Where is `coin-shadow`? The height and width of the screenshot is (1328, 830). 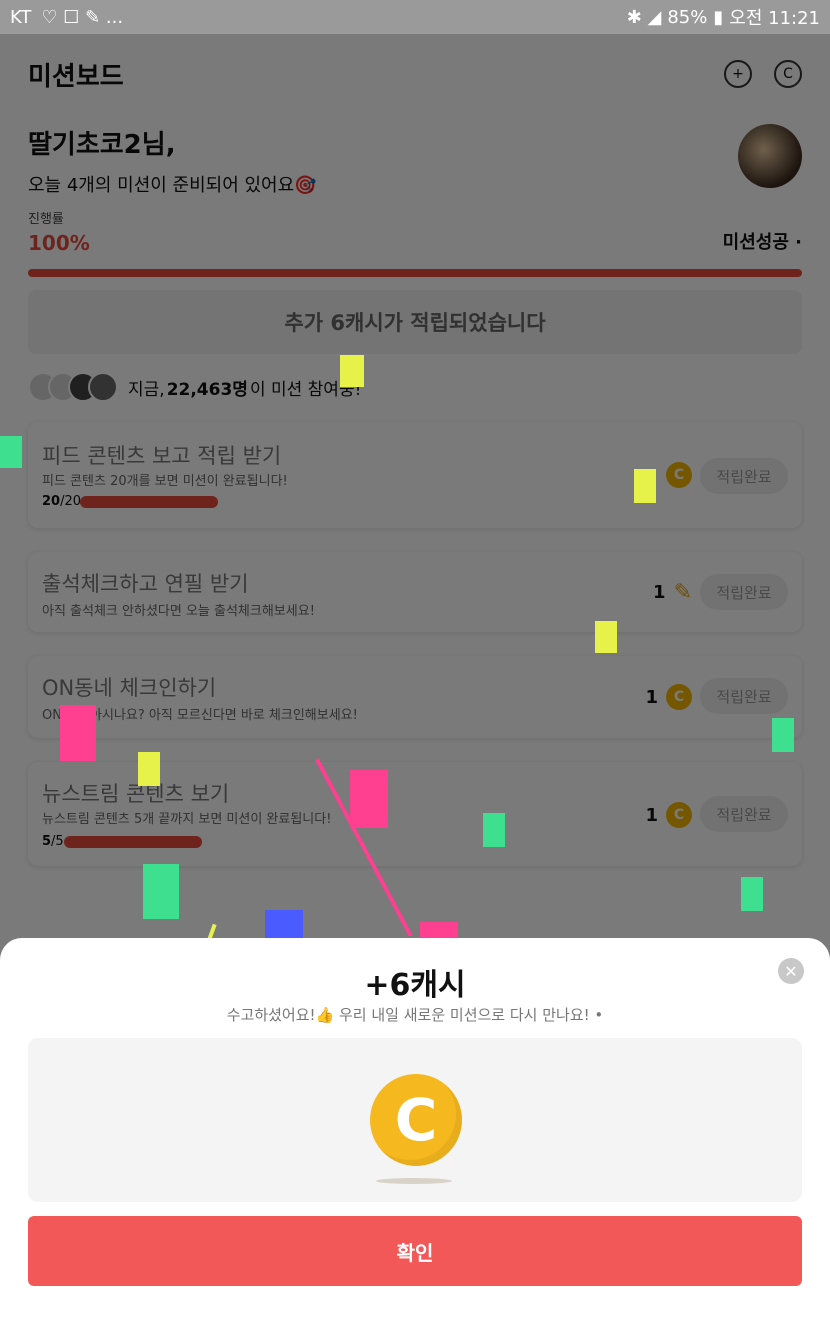 coin-shadow is located at coordinates (414, 1181).